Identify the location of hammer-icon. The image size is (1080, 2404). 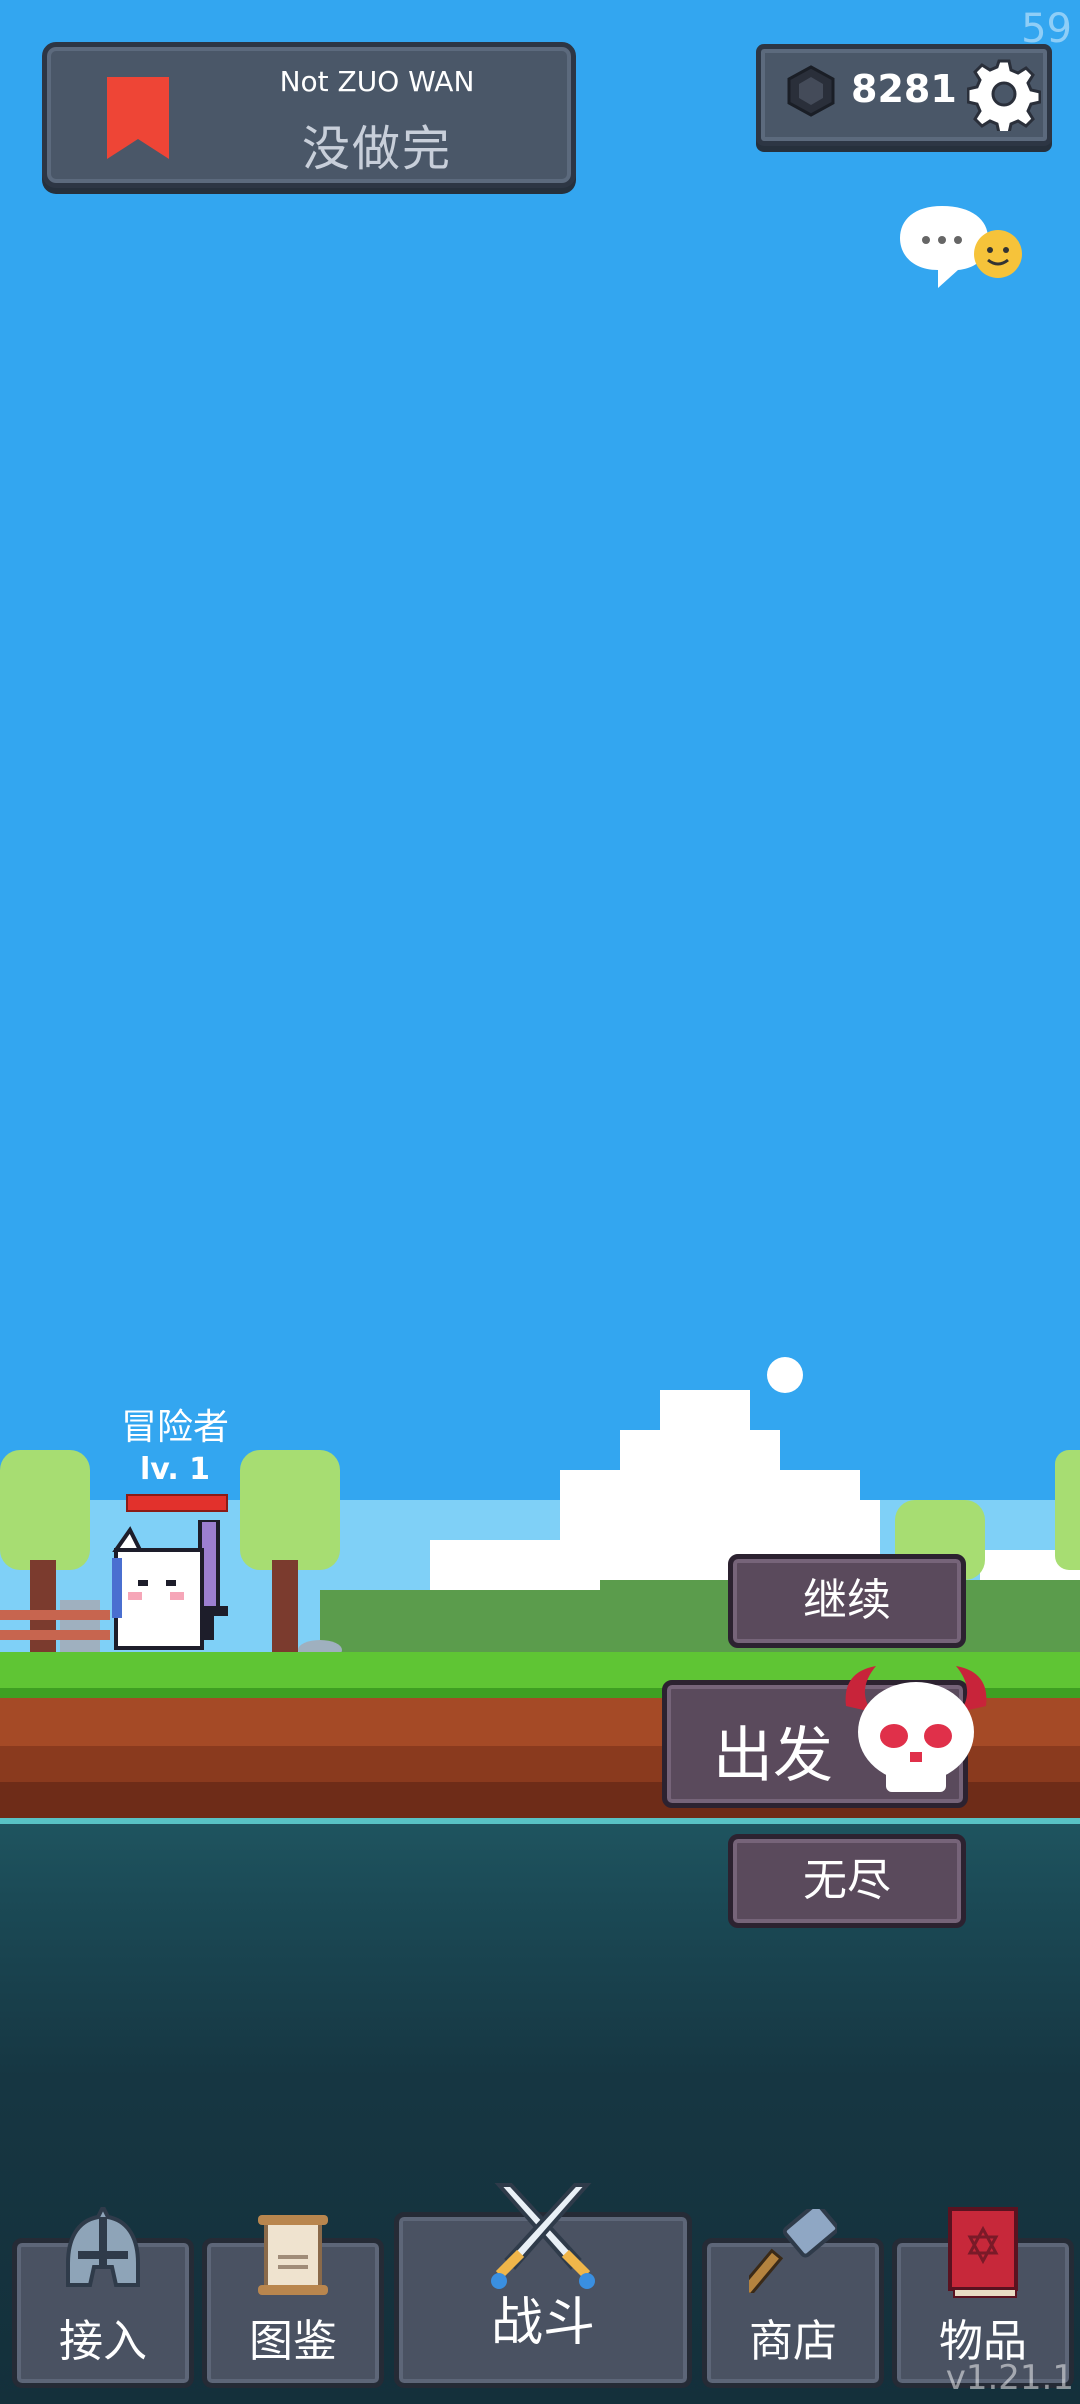
(793, 2251).